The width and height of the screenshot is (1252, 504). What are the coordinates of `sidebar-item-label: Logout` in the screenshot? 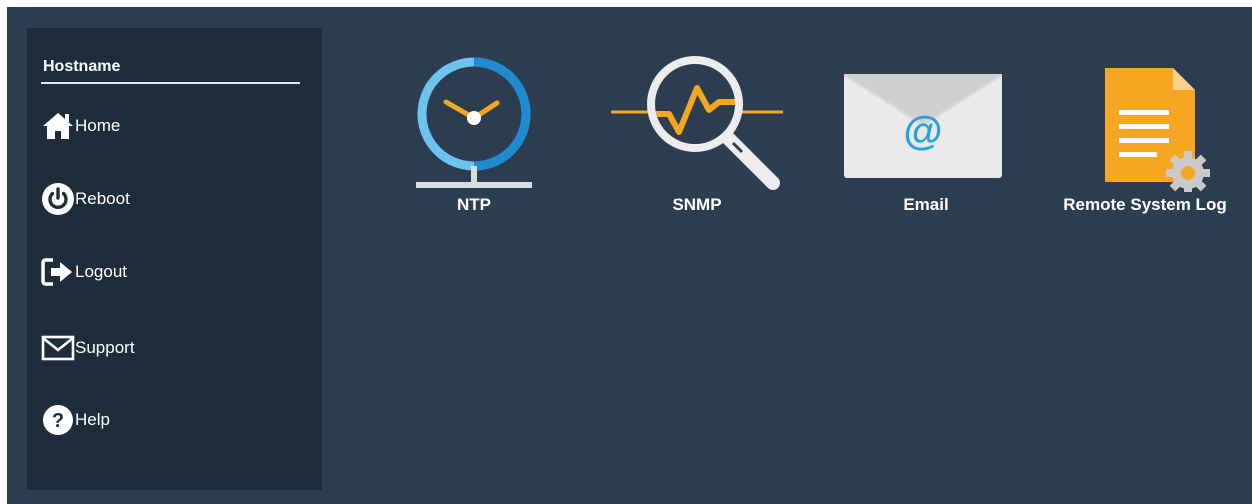 It's located at (101, 271).